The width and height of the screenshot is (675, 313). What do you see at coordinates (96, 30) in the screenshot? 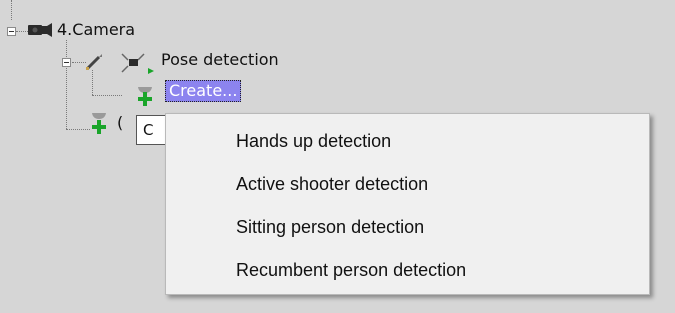
I see `camera-node-label: 4.Camera` at bounding box center [96, 30].